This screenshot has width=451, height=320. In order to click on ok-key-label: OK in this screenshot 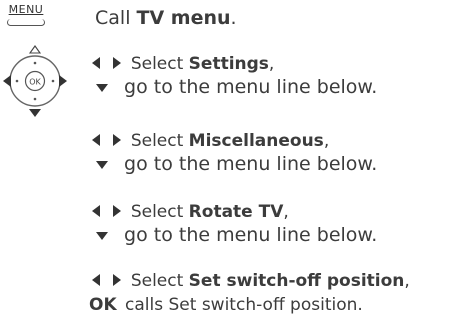, I will do `click(103, 305)`.